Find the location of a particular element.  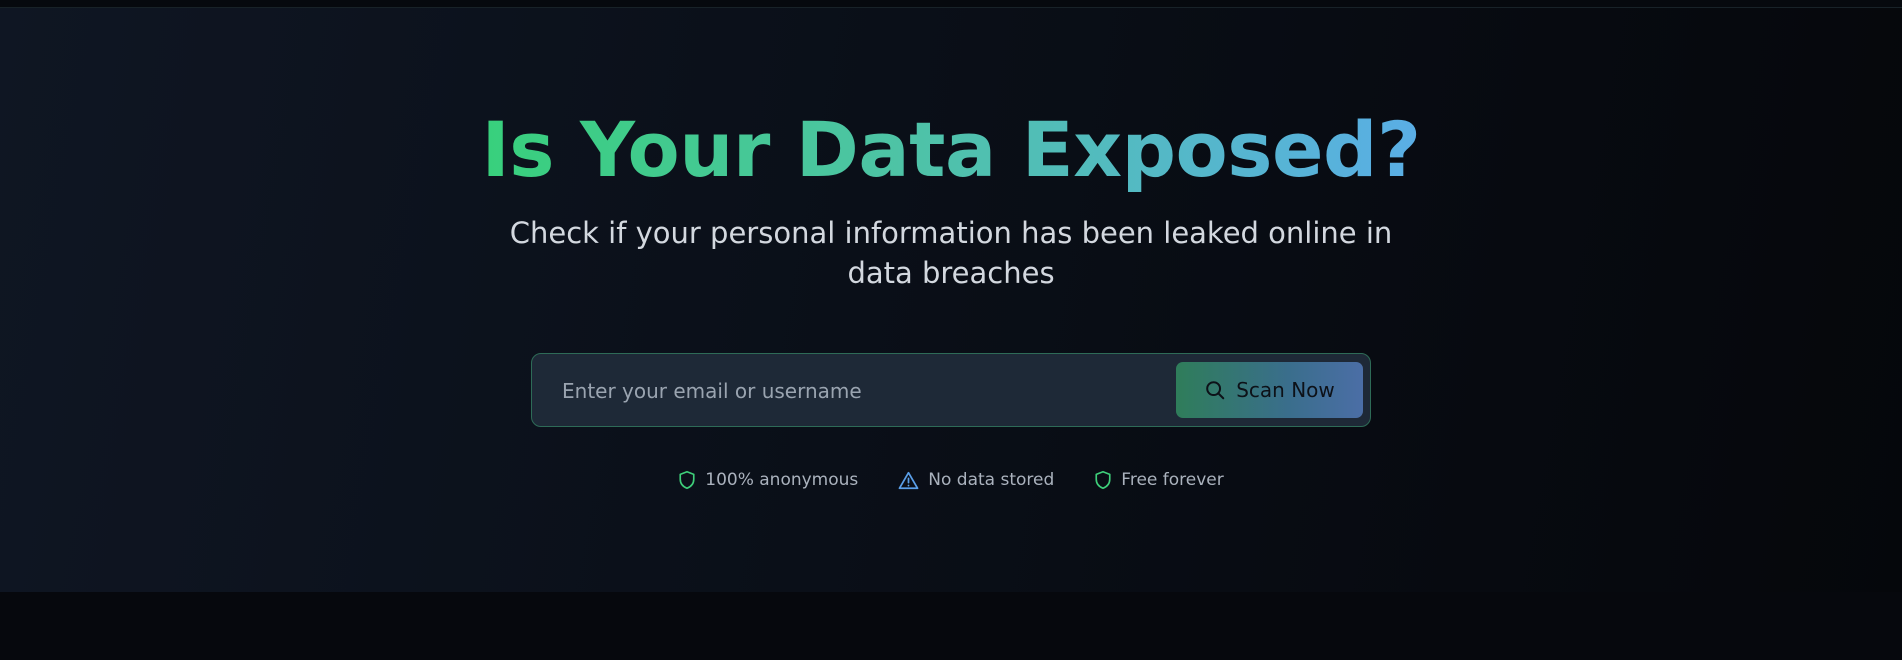

scan-now-label: Scan Now is located at coordinates (1285, 390).